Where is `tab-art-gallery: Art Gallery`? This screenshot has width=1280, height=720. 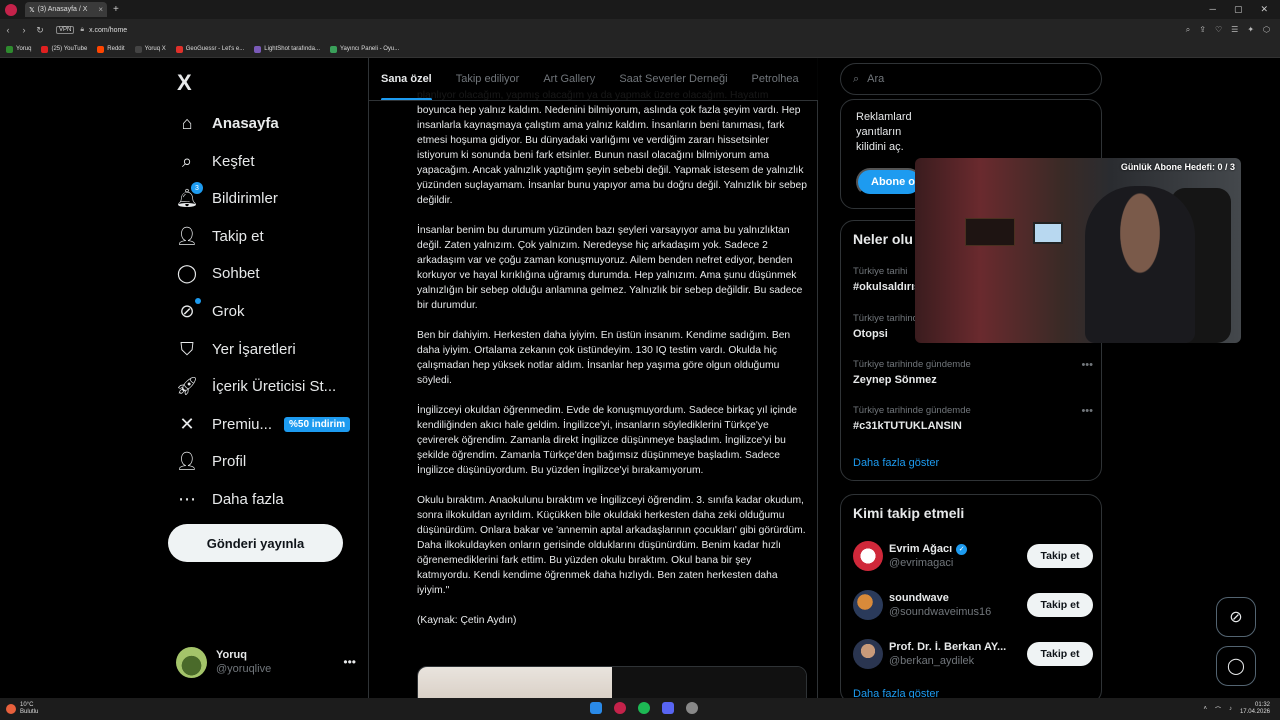
tab-art-gallery: Art Gallery is located at coordinates (569, 79).